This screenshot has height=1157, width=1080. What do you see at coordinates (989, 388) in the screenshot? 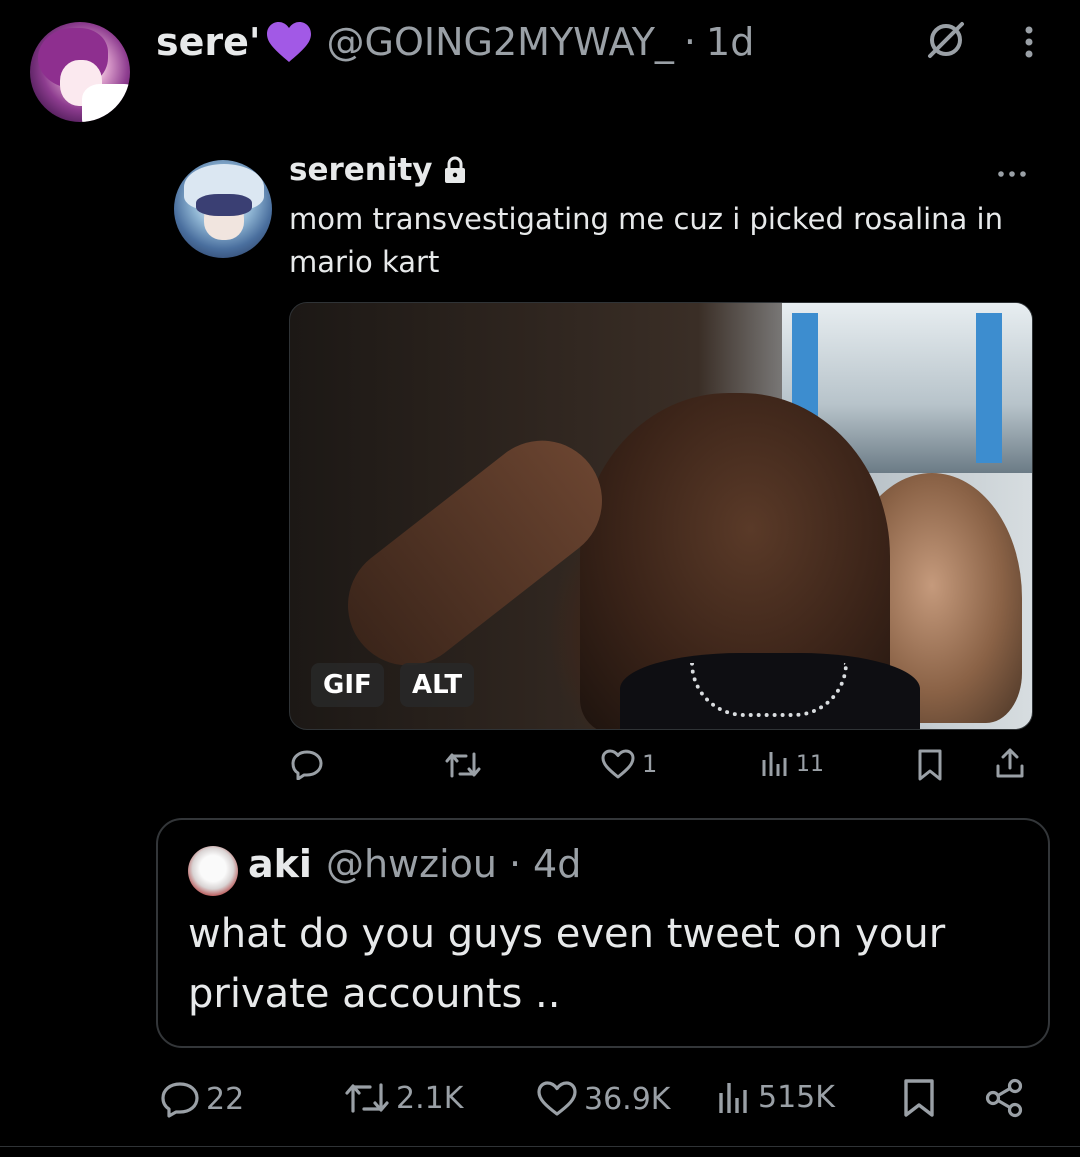
I see `equipment-bar` at bounding box center [989, 388].